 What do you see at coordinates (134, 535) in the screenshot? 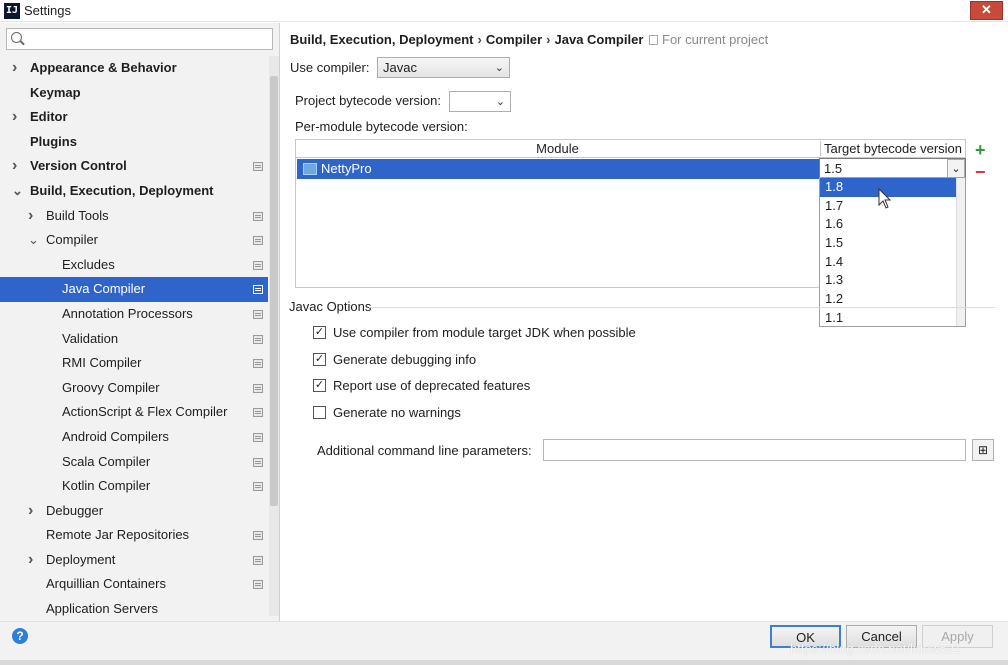
I see `tree-item-remote-jar-repositories: Remote Jar Repositories` at bounding box center [134, 535].